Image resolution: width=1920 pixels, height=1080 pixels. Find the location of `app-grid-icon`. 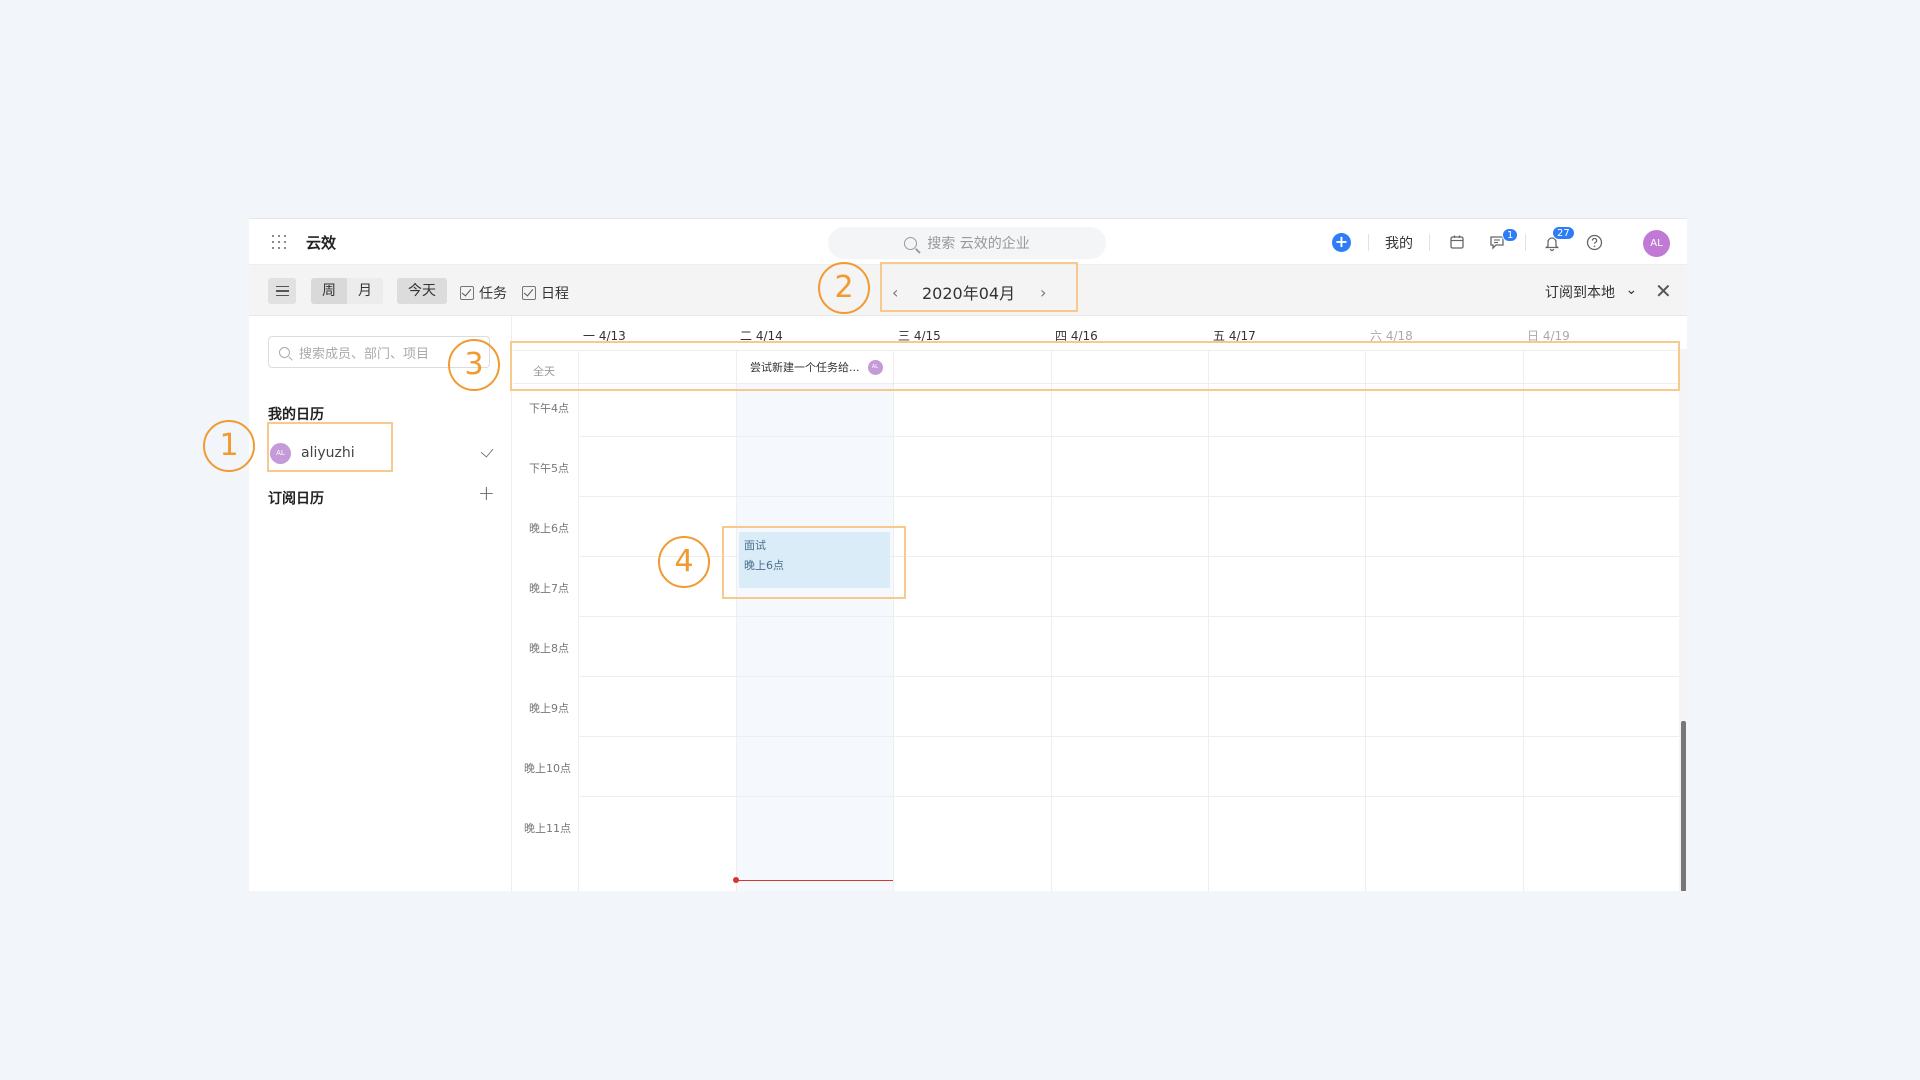

app-grid-icon is located at coordinates (279, 242).